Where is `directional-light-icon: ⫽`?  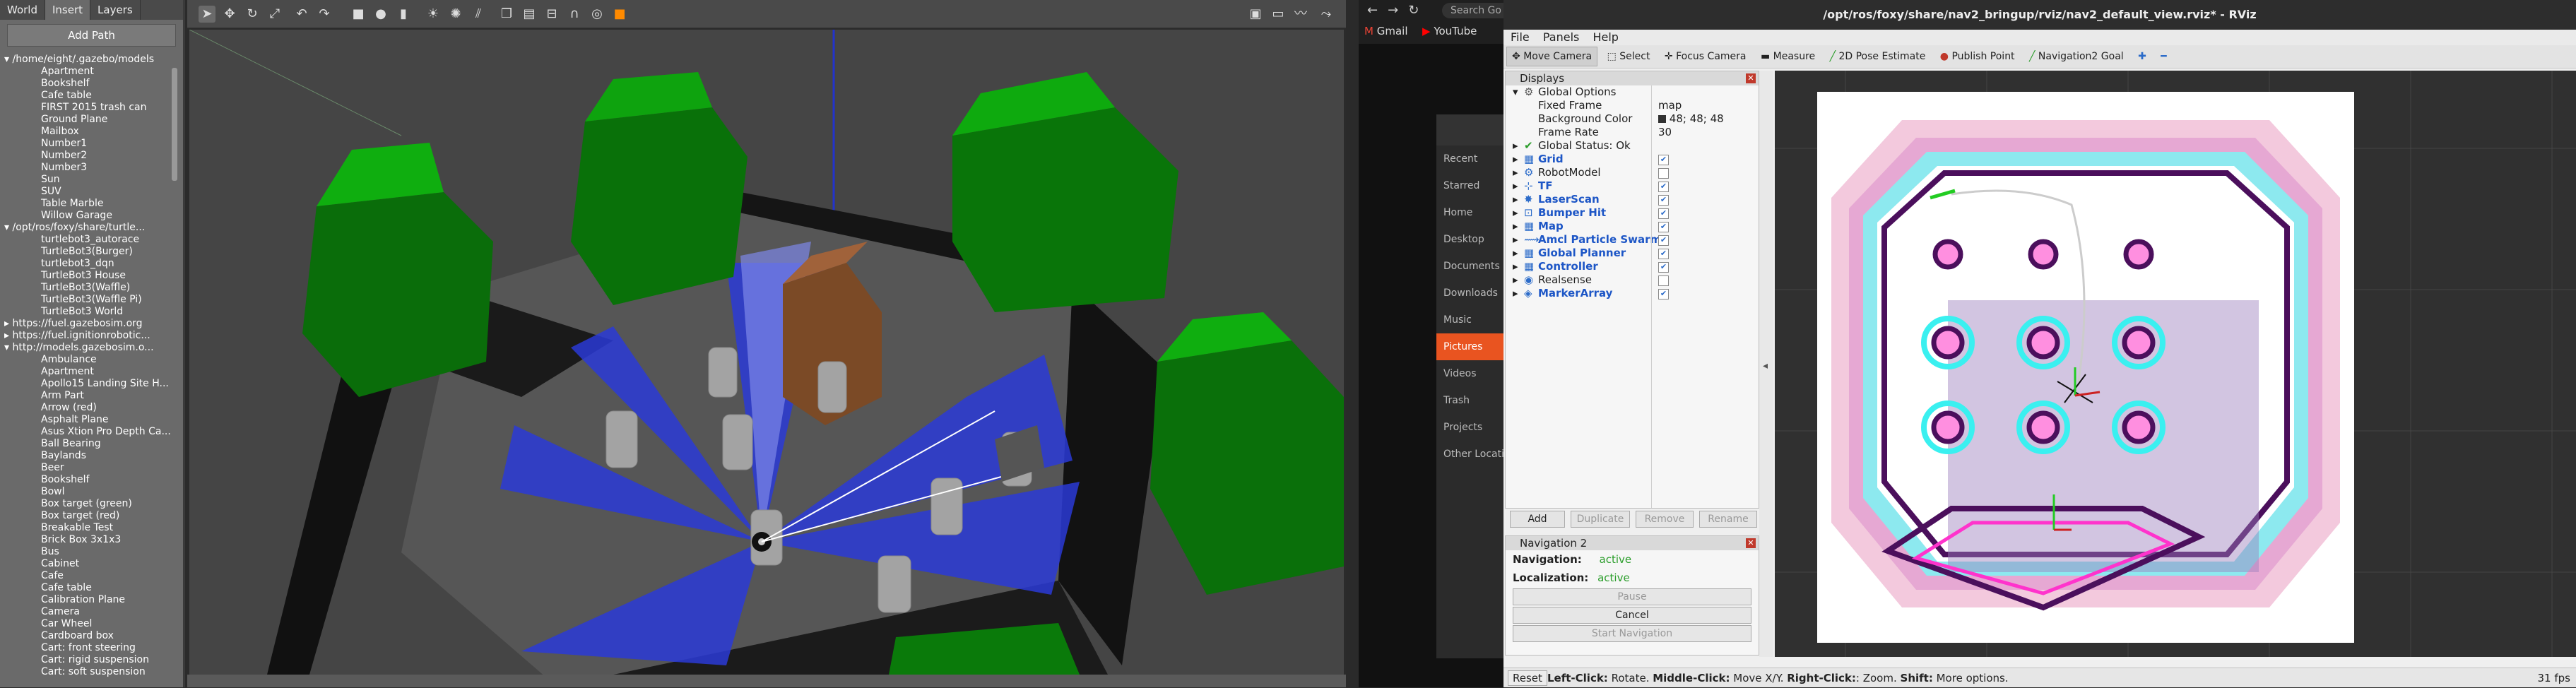 directional-light-icon: ⫽ is located at coordinates (478, 15).